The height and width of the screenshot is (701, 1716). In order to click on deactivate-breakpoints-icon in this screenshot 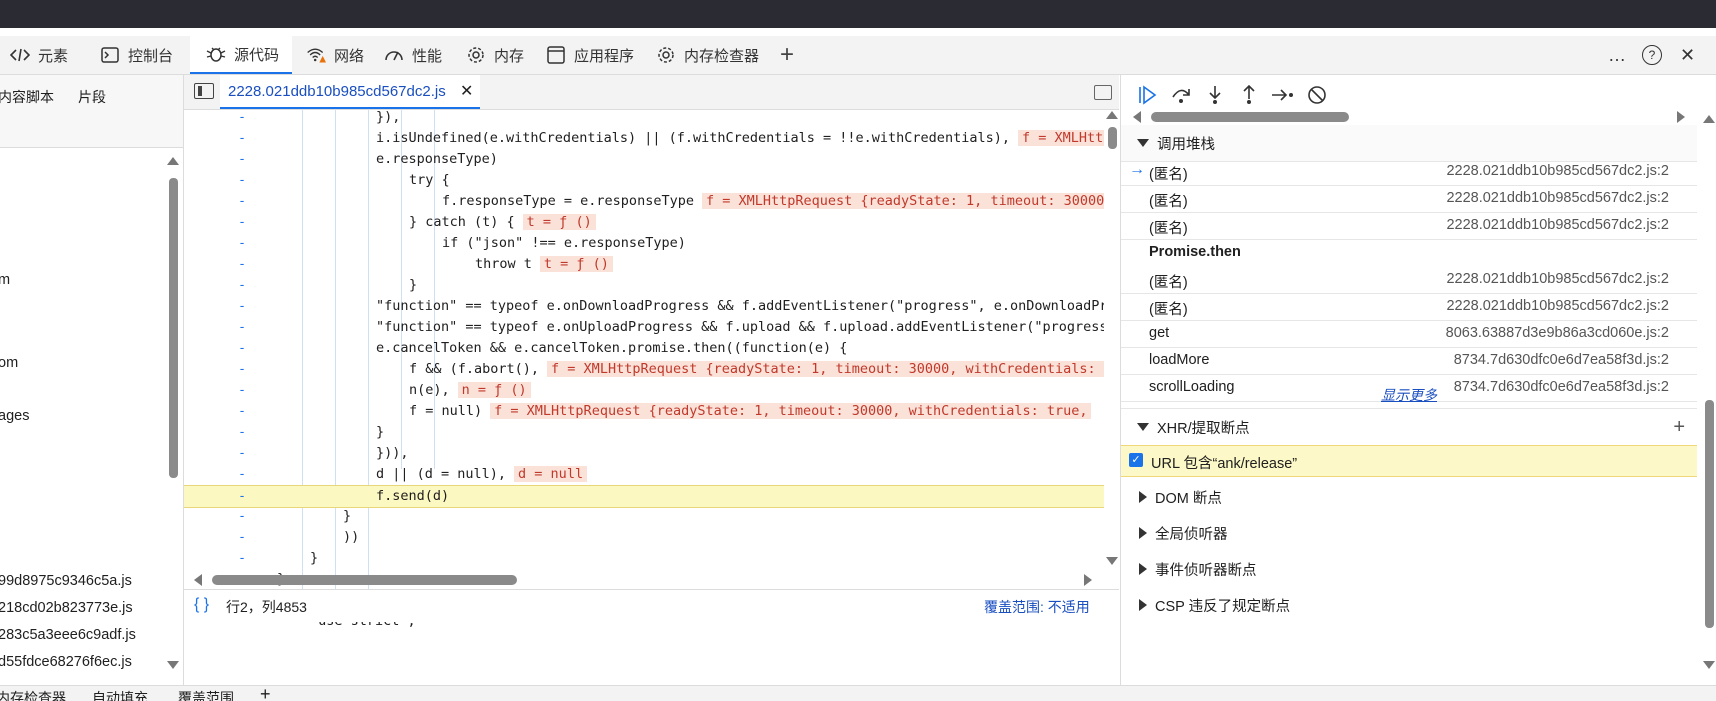, I will do `click(1317, 95)`.